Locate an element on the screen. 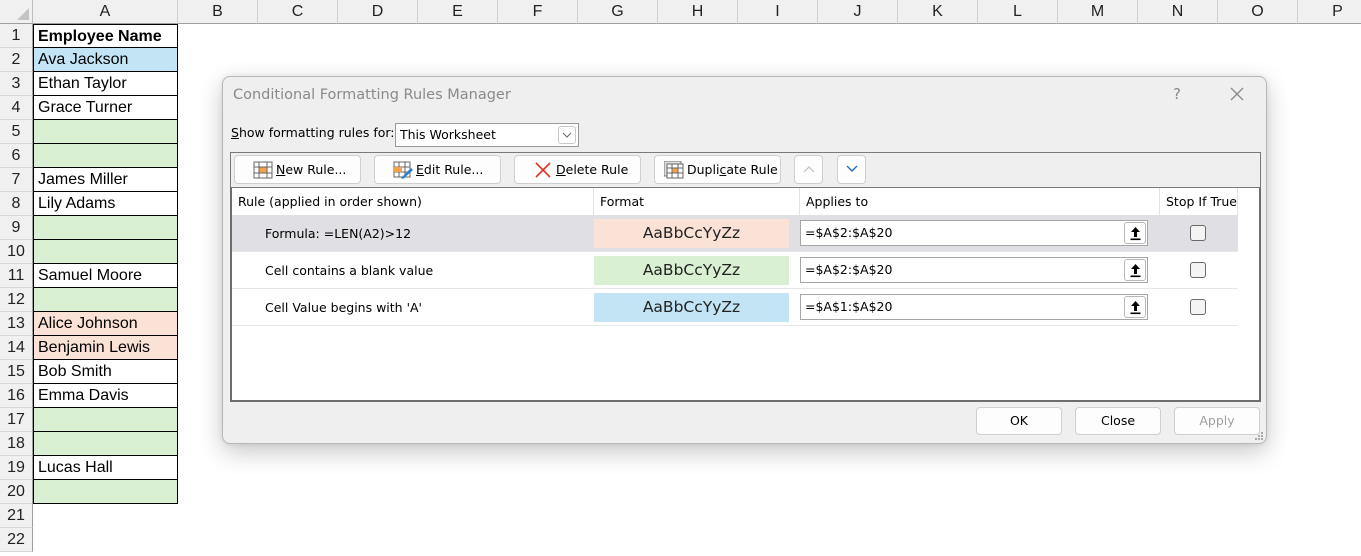 The width and height of the screenshot is (1361, 556). accel-key: c is located at coordinates (723, 169).